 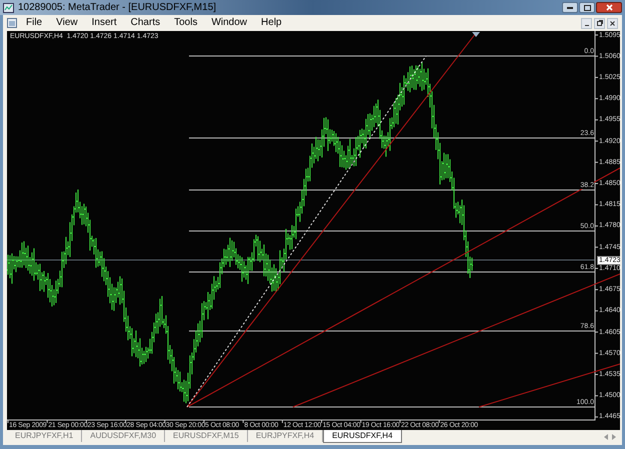 What do you see at coordinates (8, 7) in the screenshot?
I see `app-icon` at bounding box center [8, 7].